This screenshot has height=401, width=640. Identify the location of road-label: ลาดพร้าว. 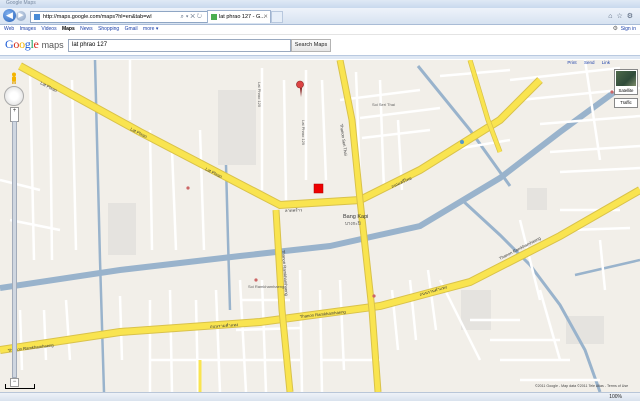
(294, 210).